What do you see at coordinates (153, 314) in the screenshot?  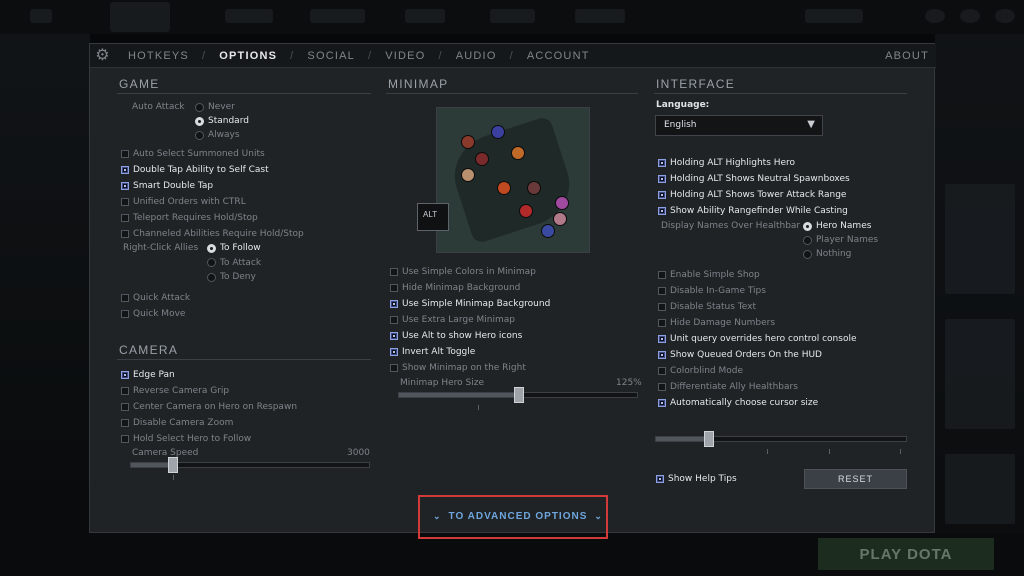 I see `quick-move-checkbox: Quick Move` at bounding box center [153, 314].